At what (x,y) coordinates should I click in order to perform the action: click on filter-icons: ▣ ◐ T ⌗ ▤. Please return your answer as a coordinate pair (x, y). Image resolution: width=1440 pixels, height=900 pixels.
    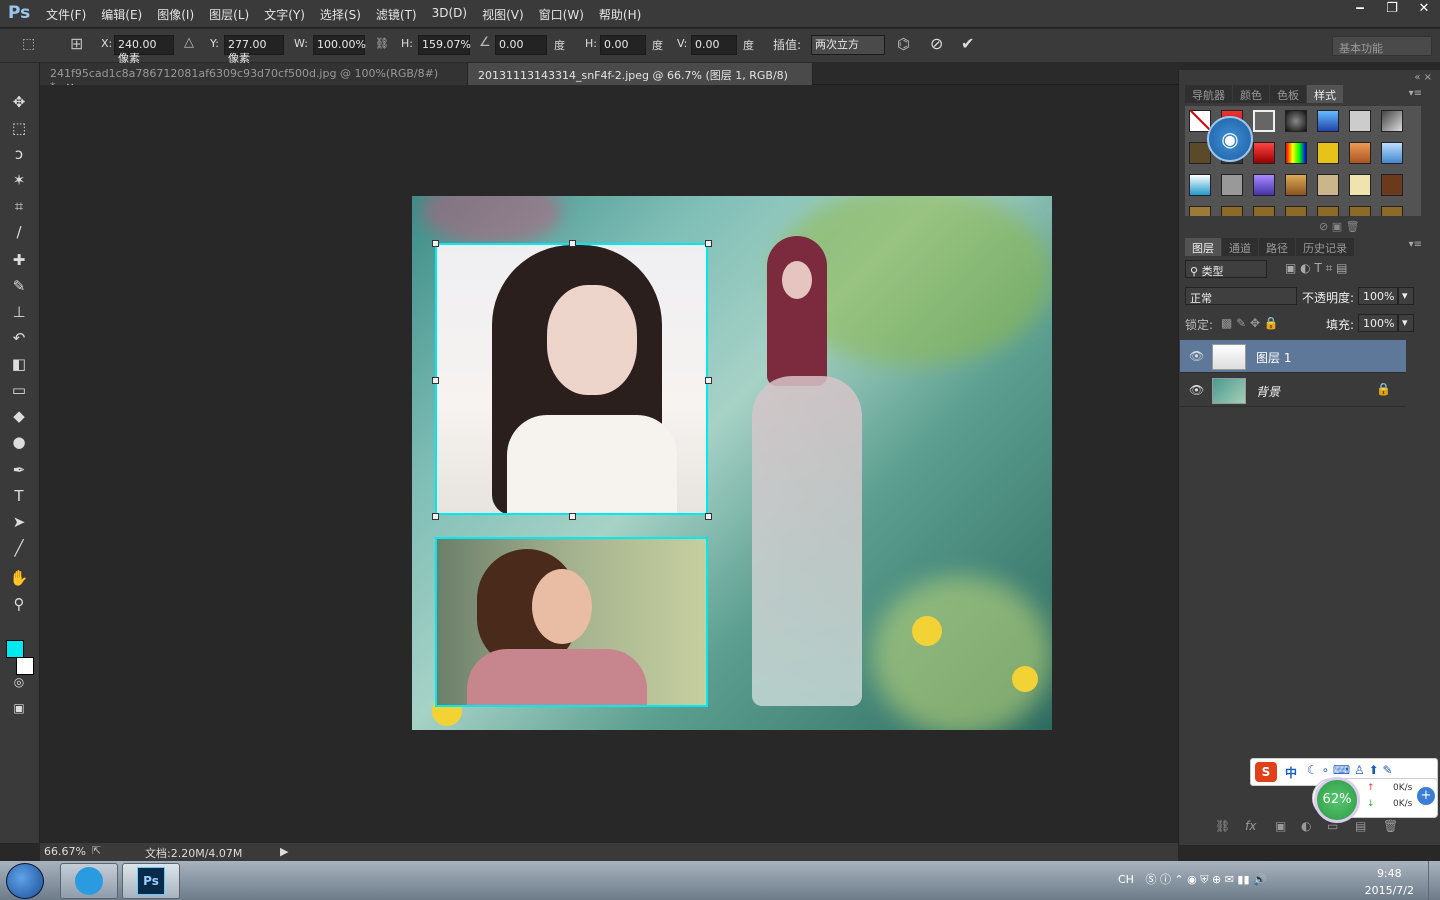
    Looking at the image, I should click on (1316, 268).